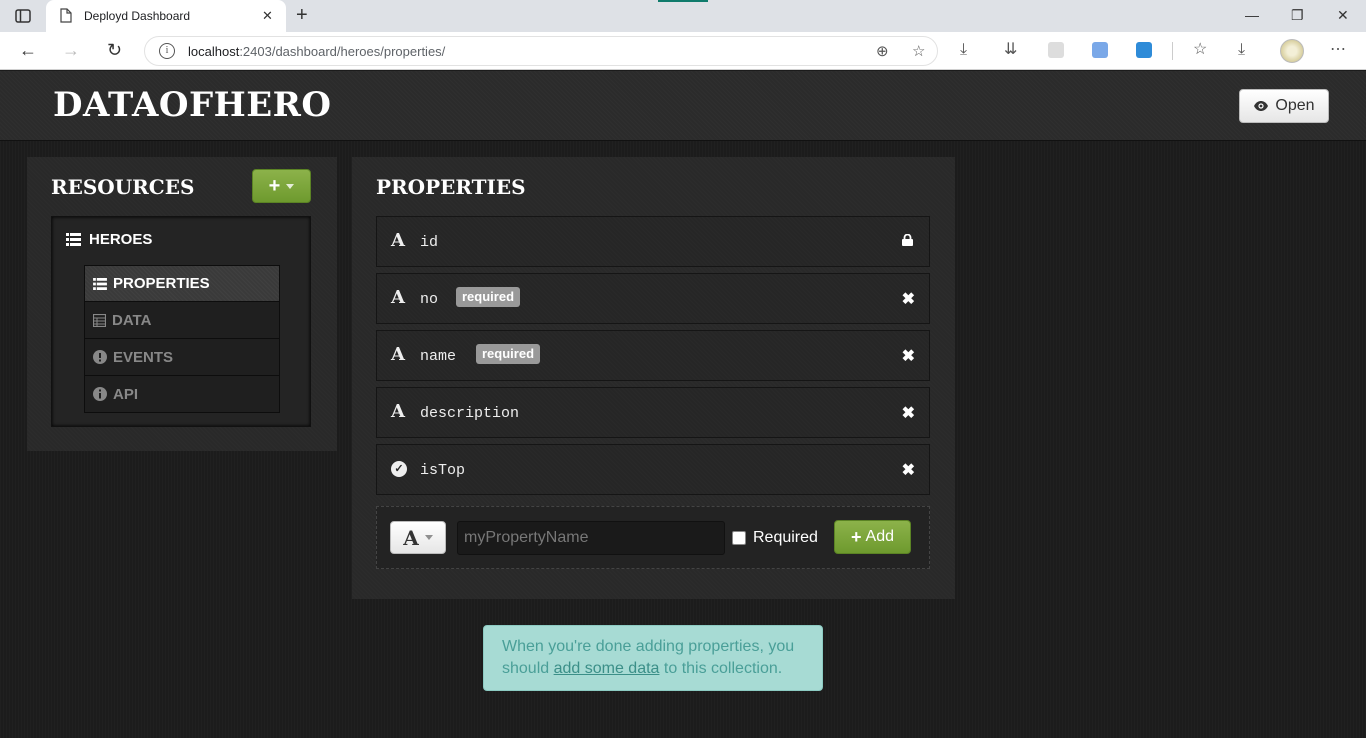  What do you see at coordinates (451, 187) in the screenshot?
I see `properties-heading: PROPERTIES` at bounding box center [451, 187].